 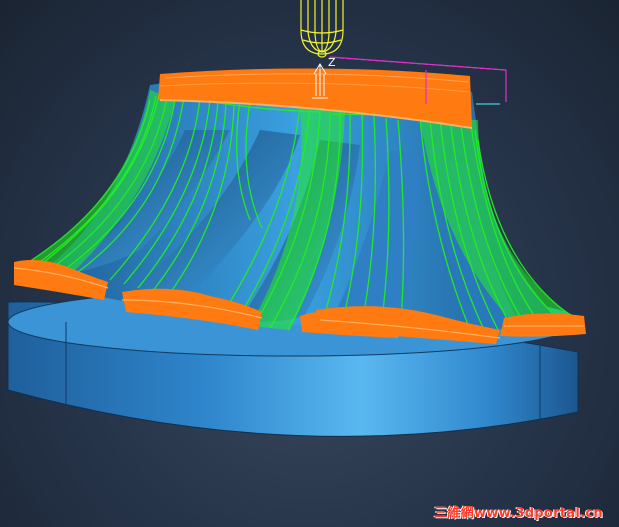 What do you see at coordinates (322, 29) in the screenshot?
I see `ball-end-cutter-icon` at bounding box center [322, 29].